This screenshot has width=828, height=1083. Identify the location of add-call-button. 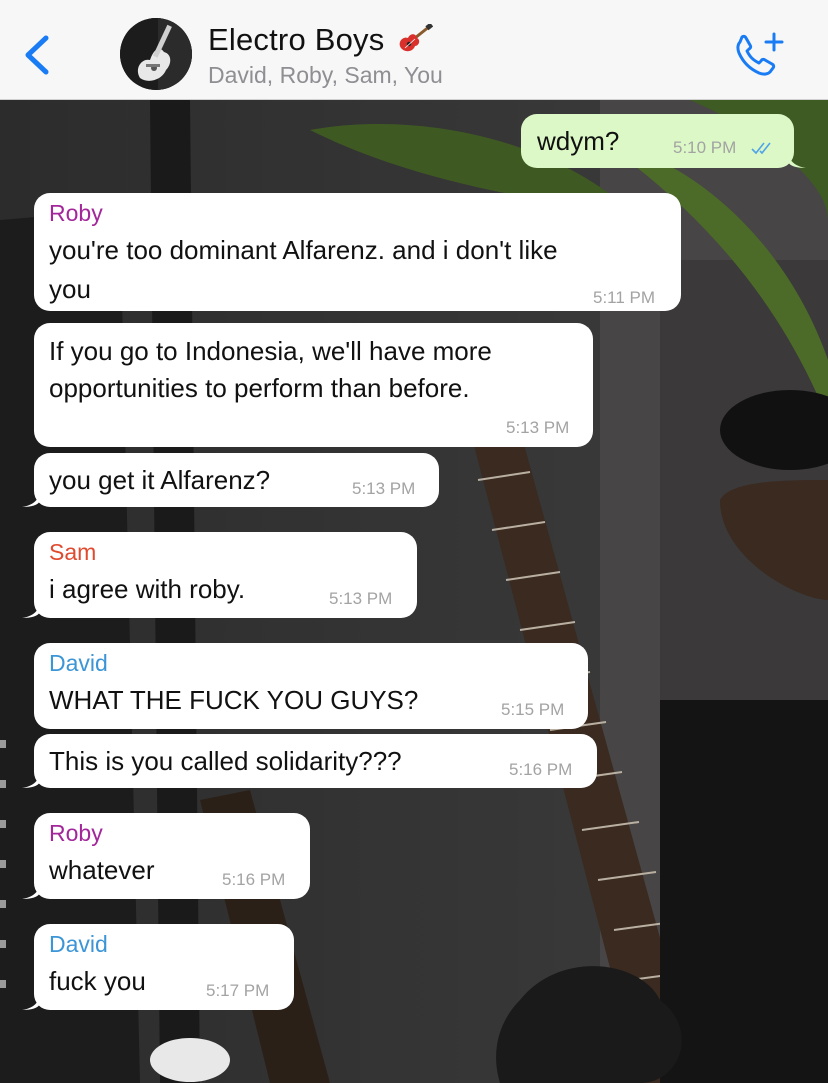
(758, 56).